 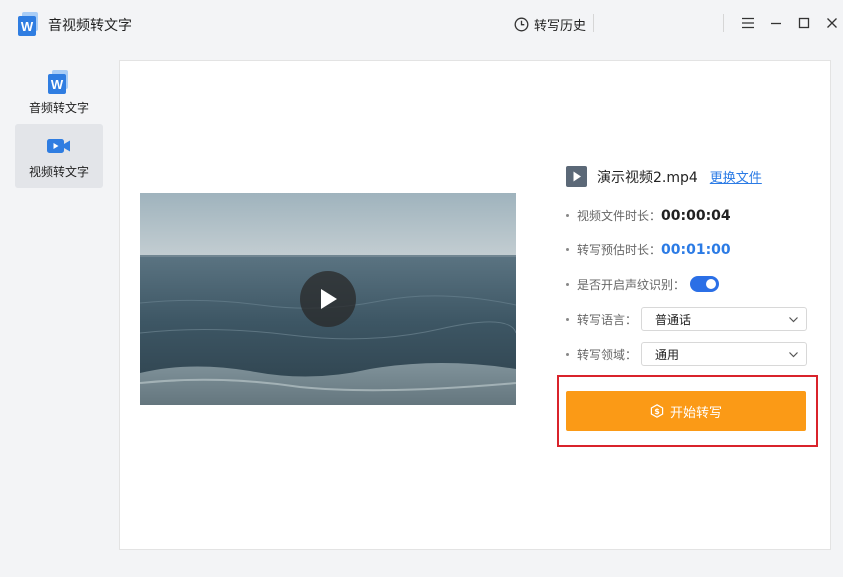 I want to click on sidebar-item-audio-to-text: W 音频转文字, so click(x=59, y=92).